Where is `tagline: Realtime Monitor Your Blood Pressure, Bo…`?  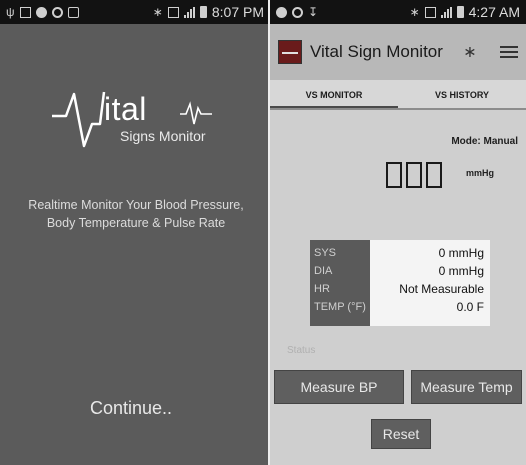
tagline: Realtime Monitor Your Blood Pressure, Bo… is located at coordinates (136, 214).